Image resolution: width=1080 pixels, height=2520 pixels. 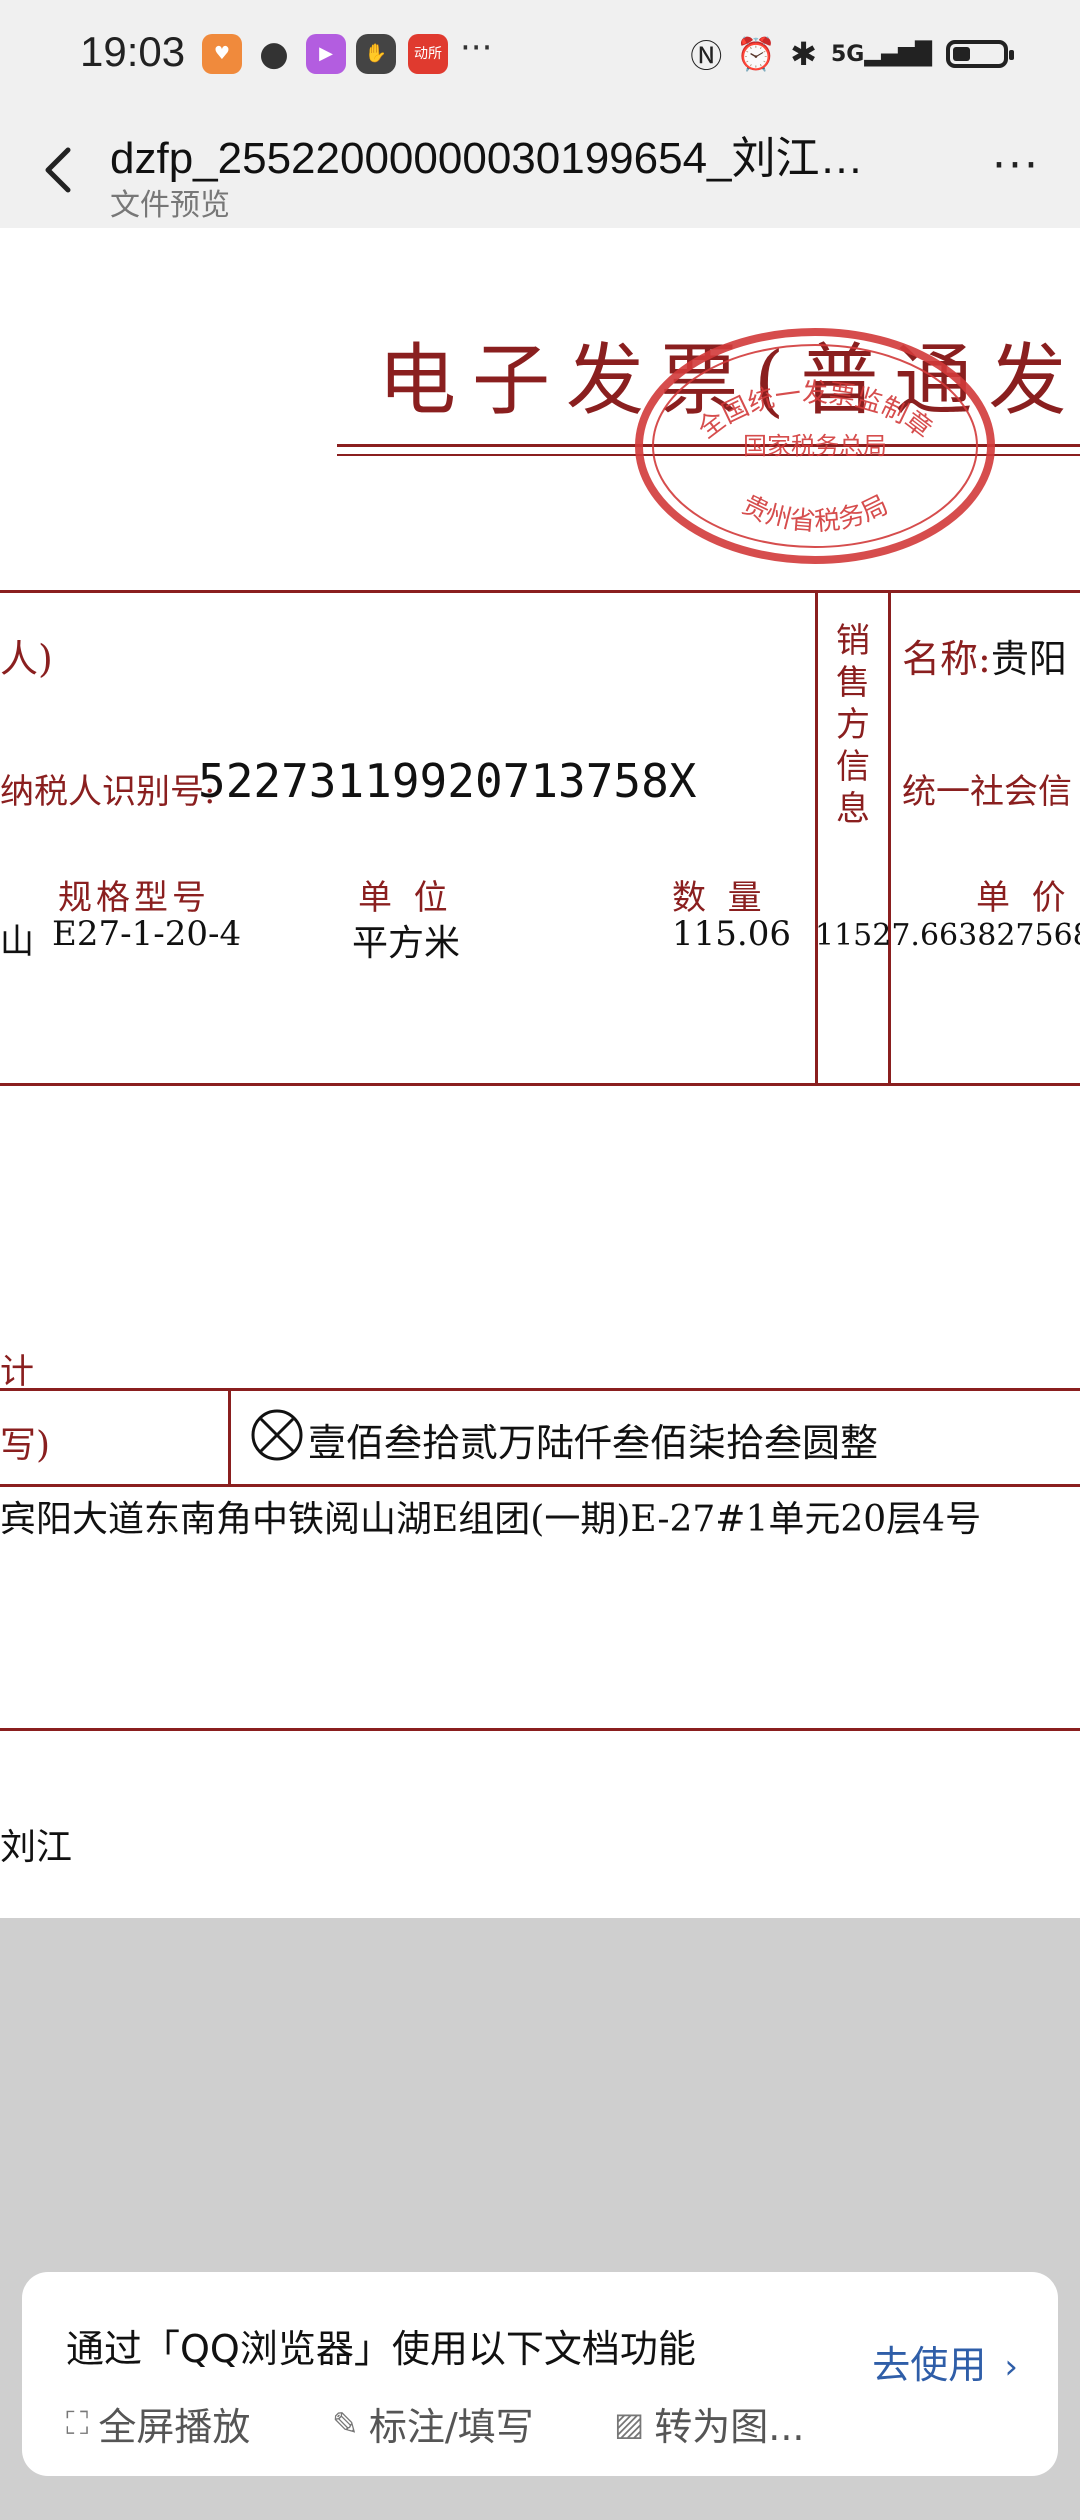 I want to click on promo-app-icon: 动所, so click(x=428, y=54).